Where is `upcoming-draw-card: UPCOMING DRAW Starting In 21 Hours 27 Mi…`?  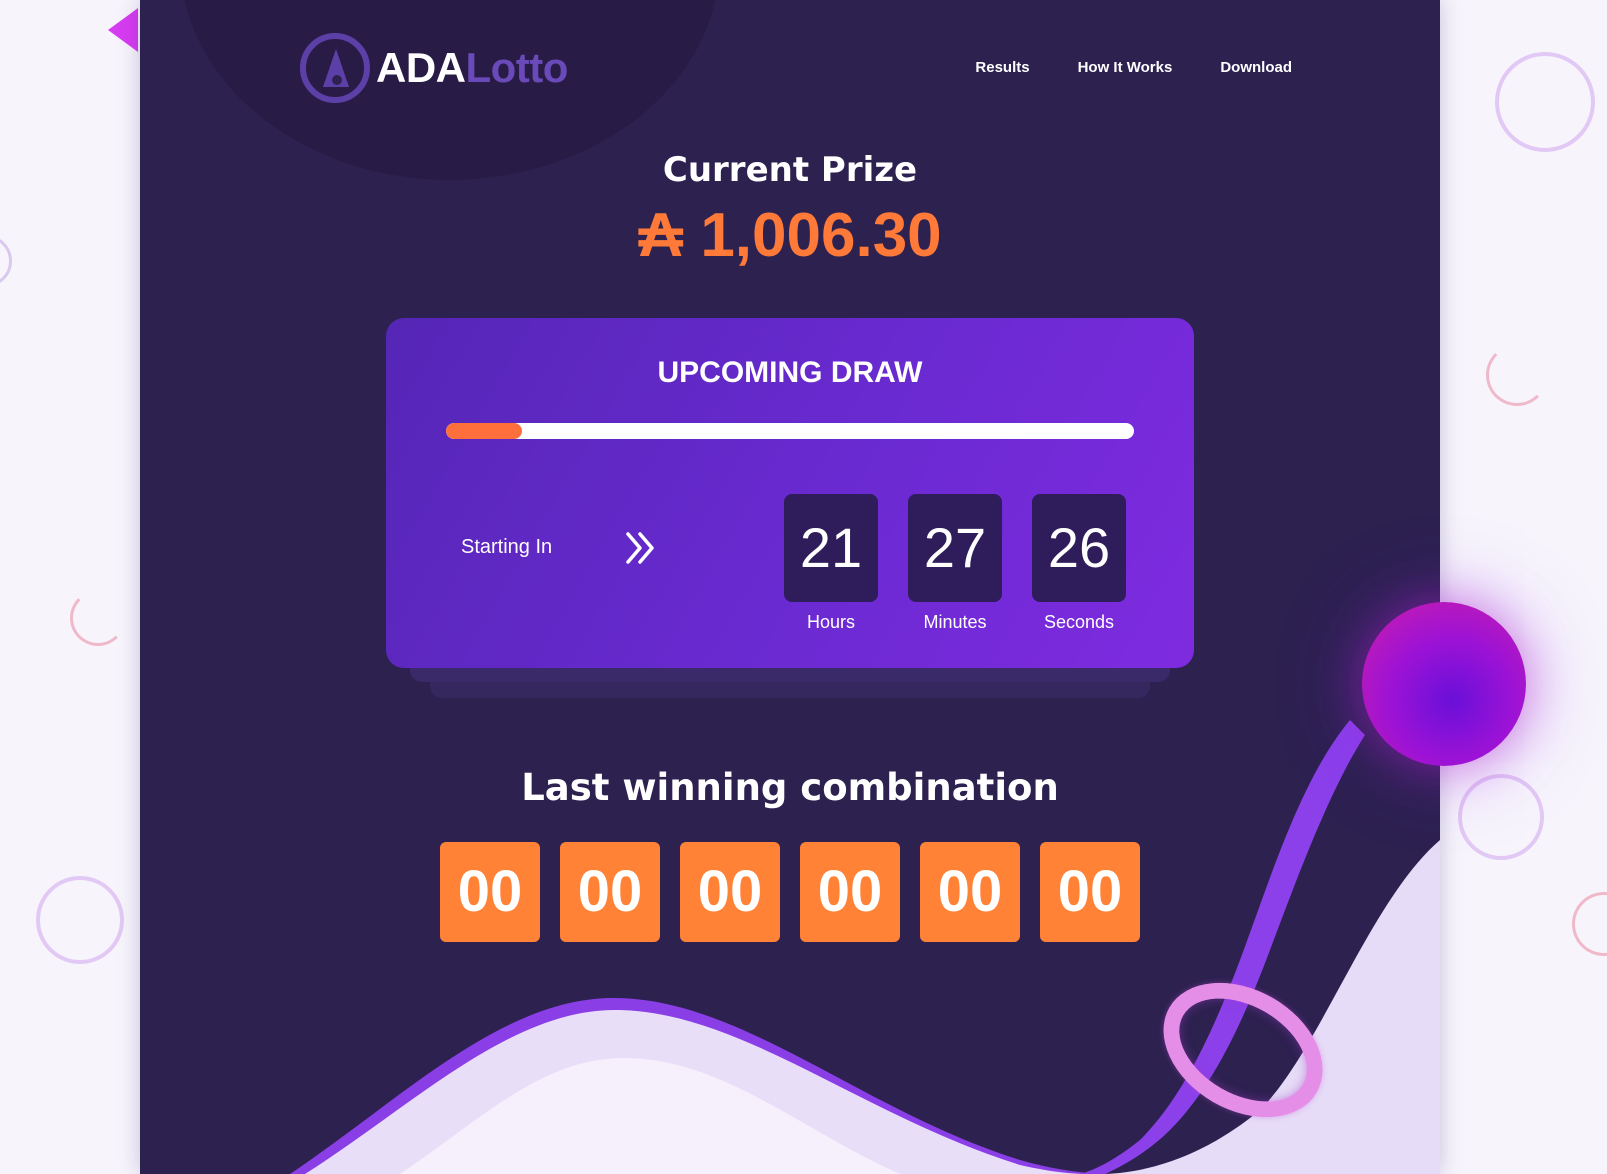
upcoming-draw-card: UPCOMING DRAW Starting In 21 Hours 27 Mi… is located at coordinates (790, 493).